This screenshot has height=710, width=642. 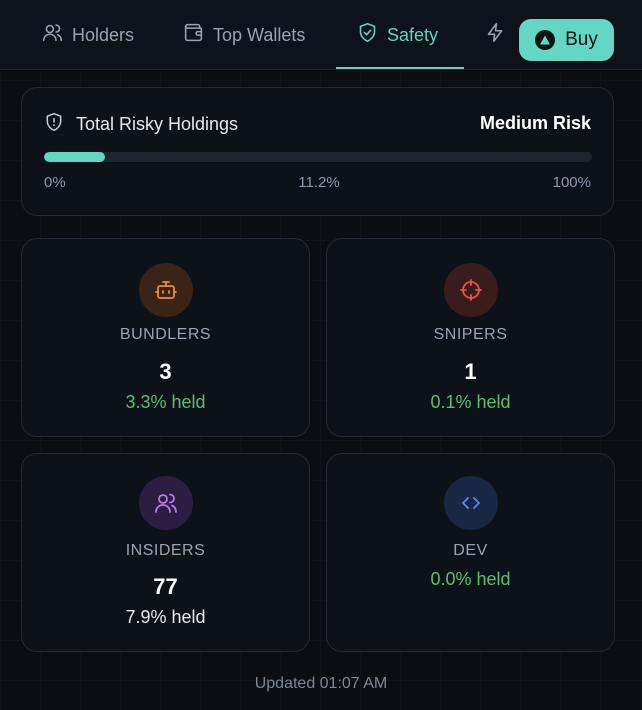 What do you see at coordinates (193, 35) in the screenshot?
I see `wallet-icon` at bounding box center [193, 35].